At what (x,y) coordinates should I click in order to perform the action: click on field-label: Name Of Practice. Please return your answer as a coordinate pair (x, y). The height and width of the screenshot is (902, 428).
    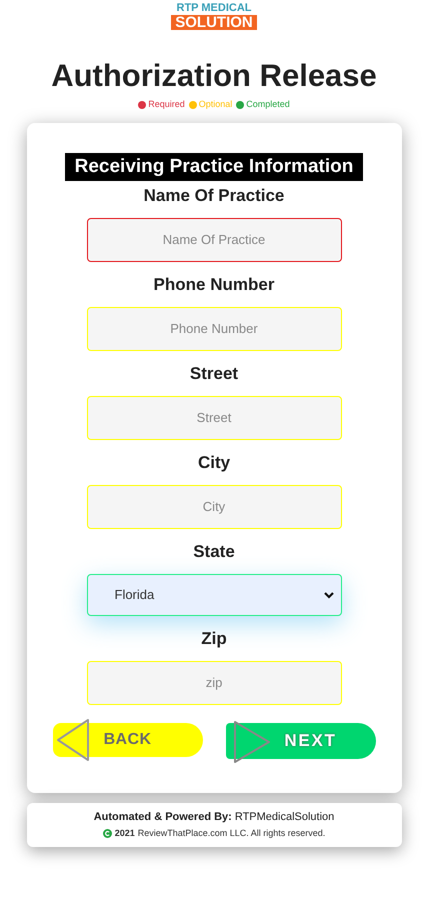
    Looking at the image, I should click on (214, 196).